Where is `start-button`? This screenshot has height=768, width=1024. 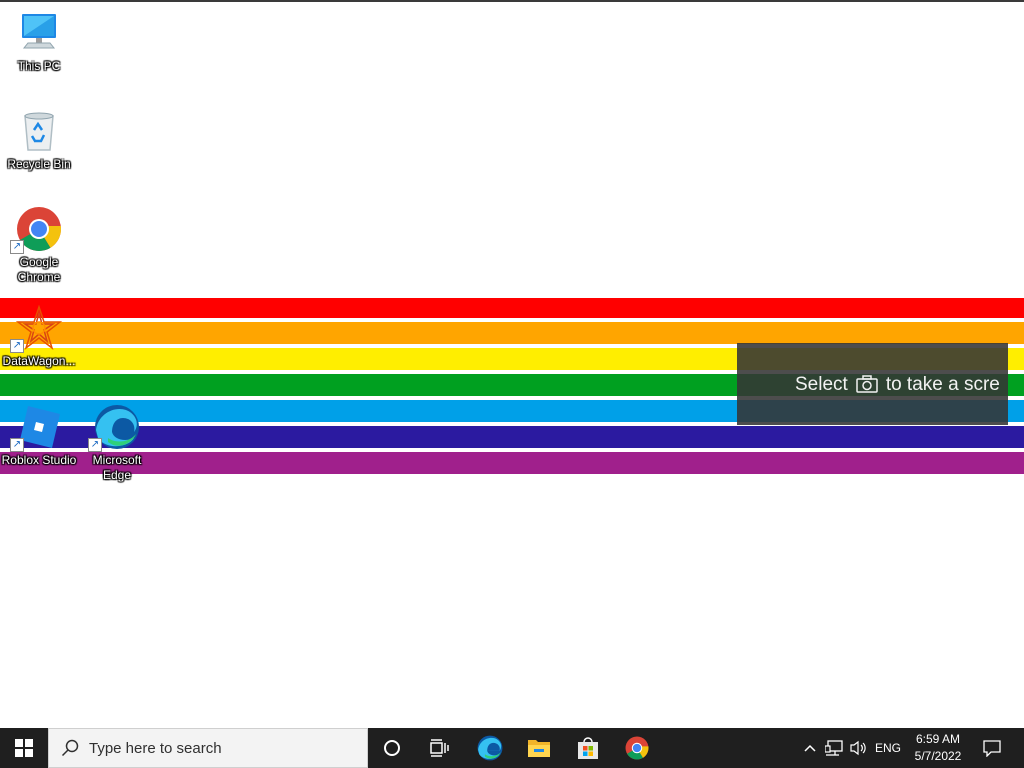
start-button is located at coordinates (24, 748).